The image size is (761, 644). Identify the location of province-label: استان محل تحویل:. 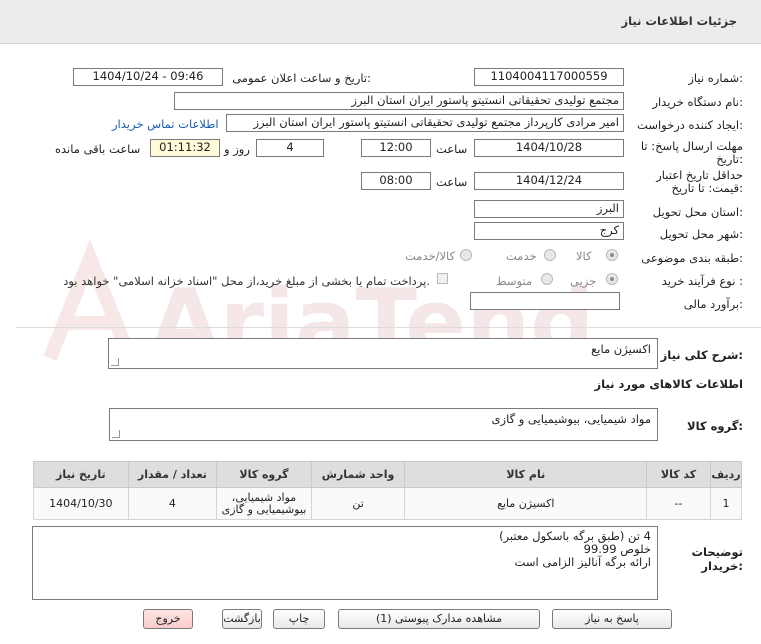
(697, 212).